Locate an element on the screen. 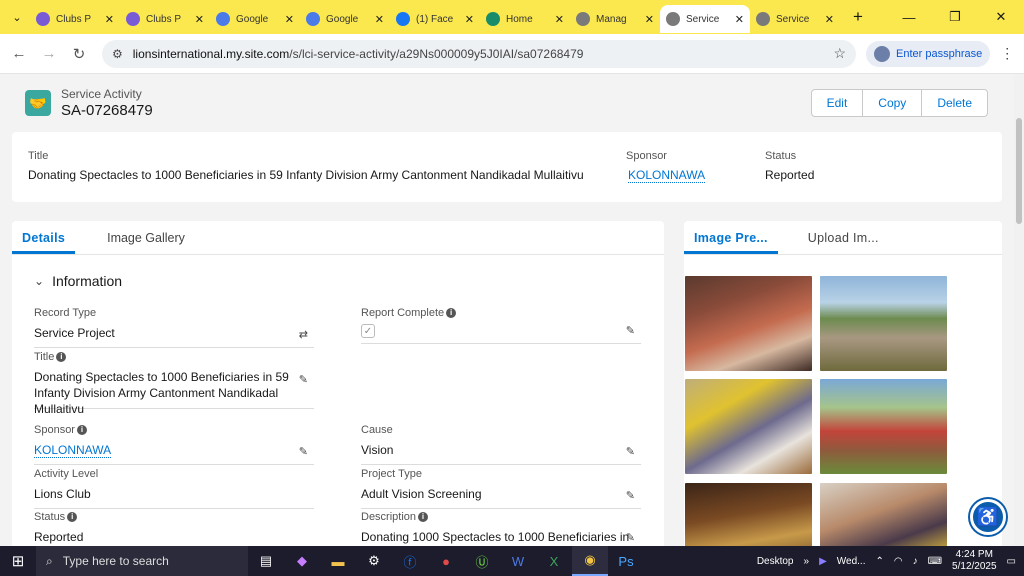  detail-tabs: Details Image Gallery is located at coordinates (338, 238).